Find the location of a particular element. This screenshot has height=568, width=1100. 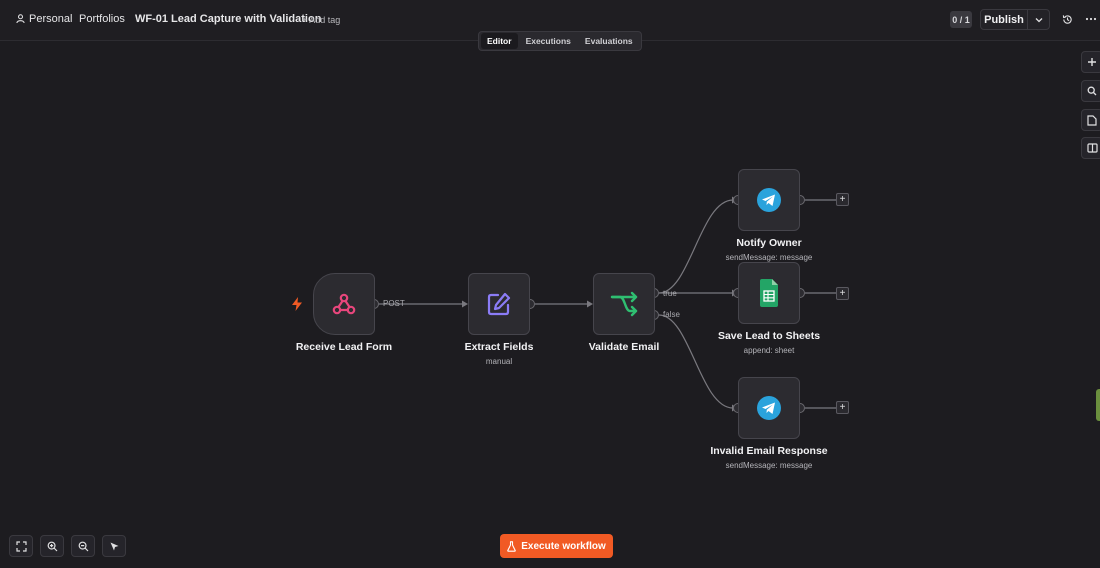

node-save-lead-to-sheets is located at coordinates (769, 293).